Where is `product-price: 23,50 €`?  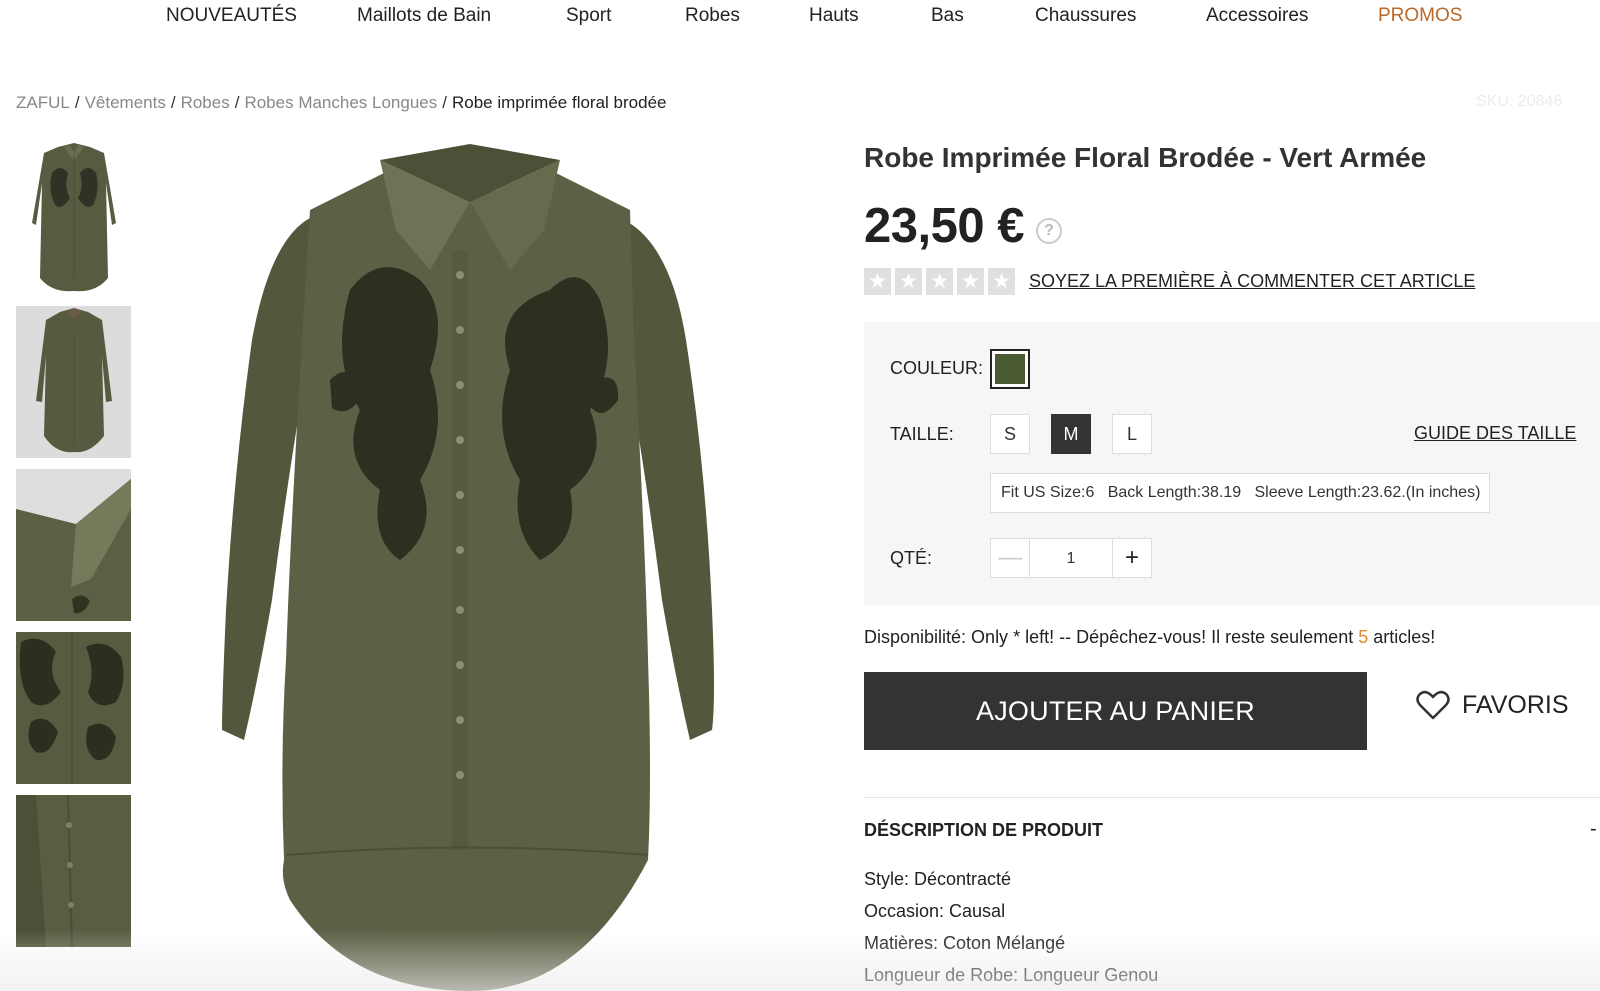 product-price: 23,50 € is located at coordinates (944, 226).